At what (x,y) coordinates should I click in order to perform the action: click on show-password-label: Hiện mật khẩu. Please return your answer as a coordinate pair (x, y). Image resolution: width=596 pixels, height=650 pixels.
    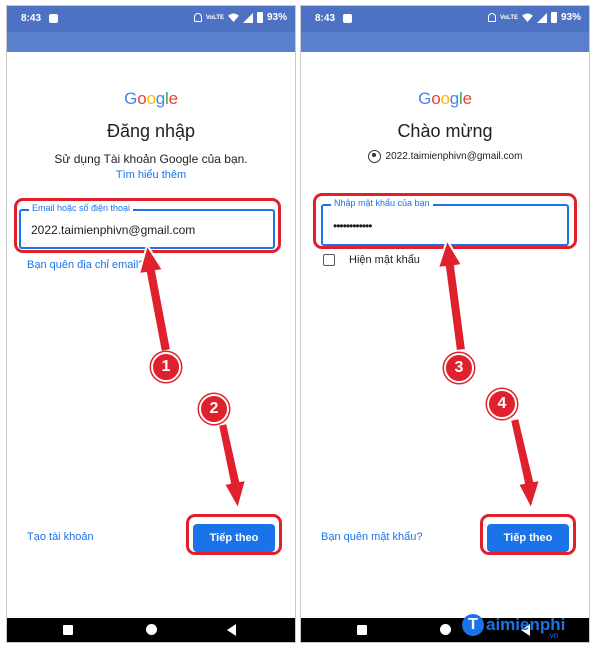
    Looking at the image, I should click on (384, 260).